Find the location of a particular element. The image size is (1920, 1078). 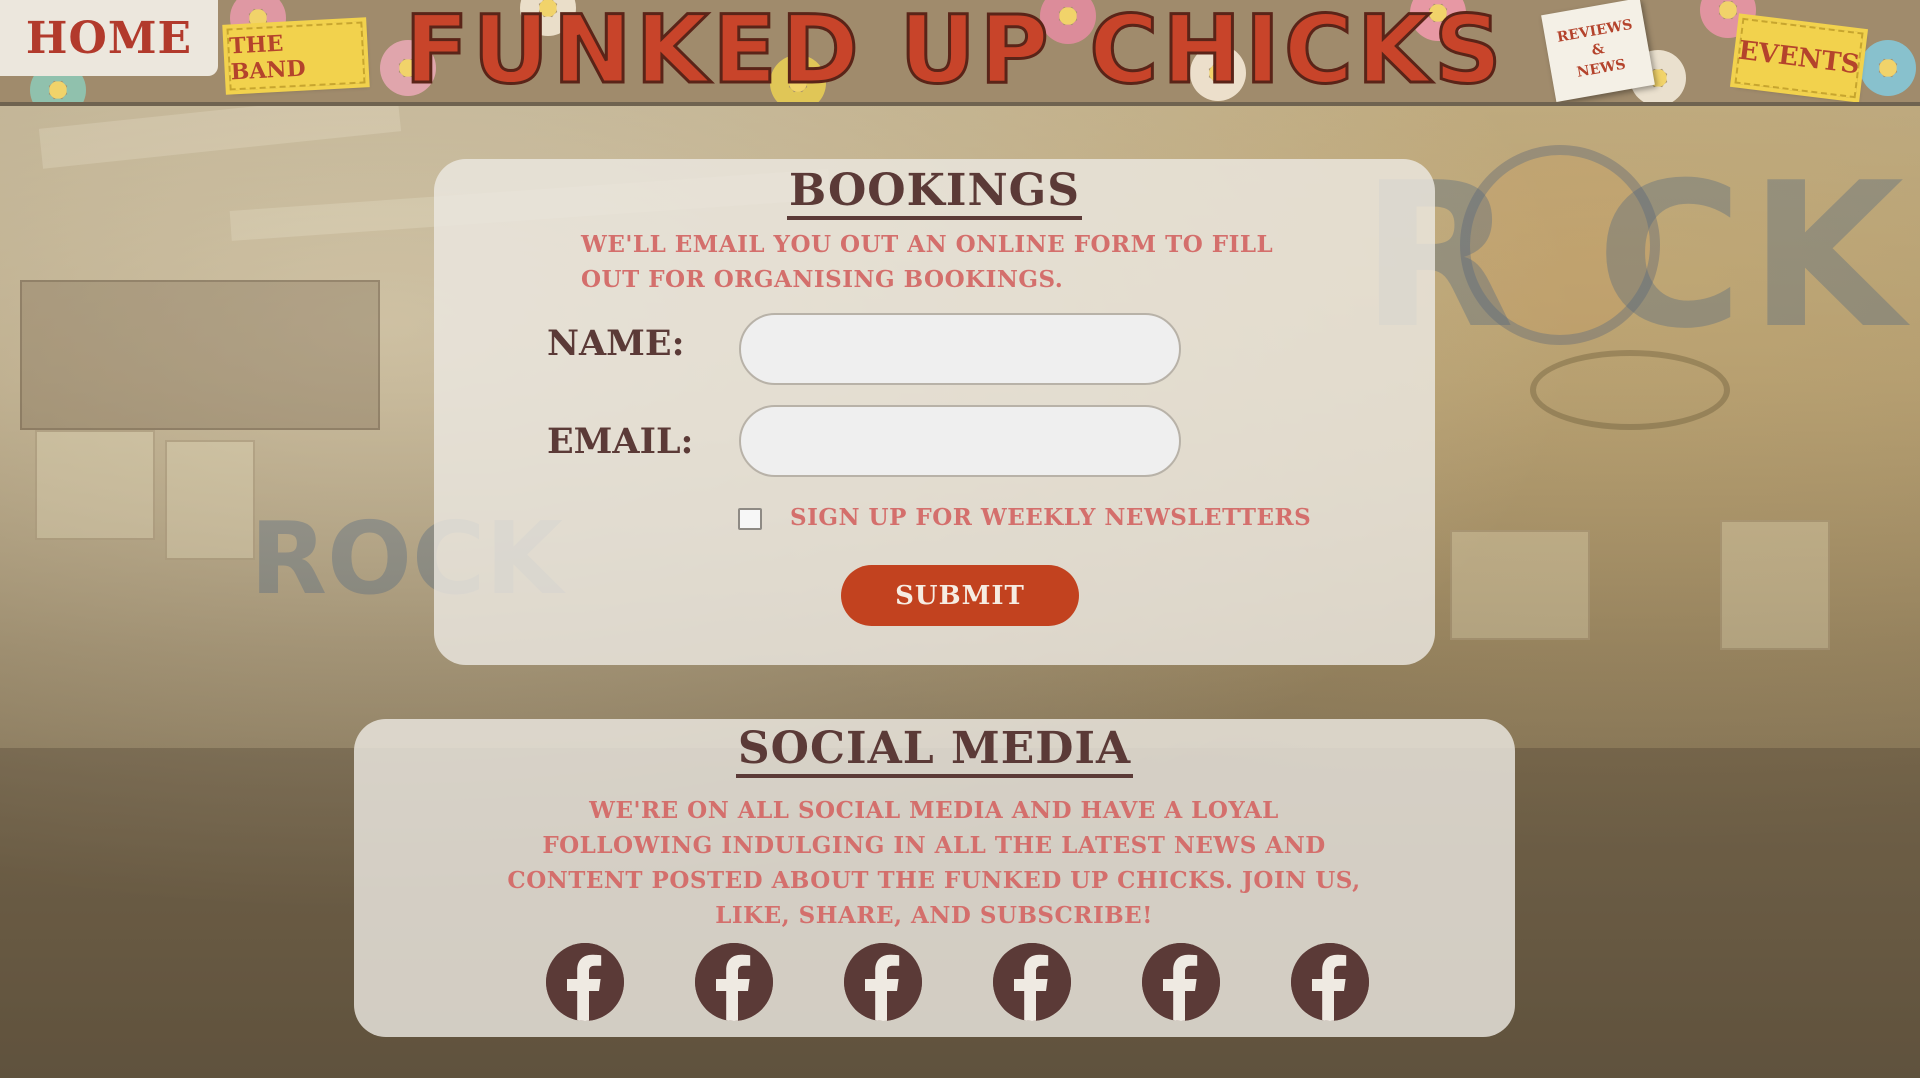

email-input is located at coordinates (960, 441).